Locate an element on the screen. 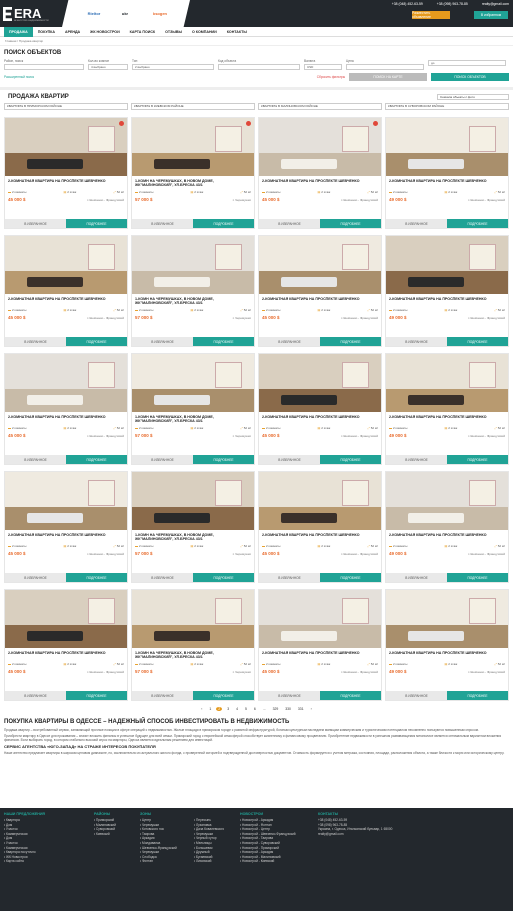 This screenshot has width=513, height=911. breadcrumb: Главная / Продажа квартир is located at coordinates (256, 41).